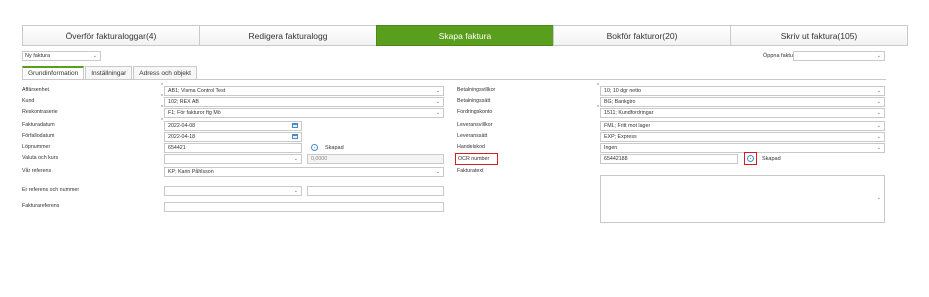  I want to click on fakturatext-input: ⌄, so click(742, 199).